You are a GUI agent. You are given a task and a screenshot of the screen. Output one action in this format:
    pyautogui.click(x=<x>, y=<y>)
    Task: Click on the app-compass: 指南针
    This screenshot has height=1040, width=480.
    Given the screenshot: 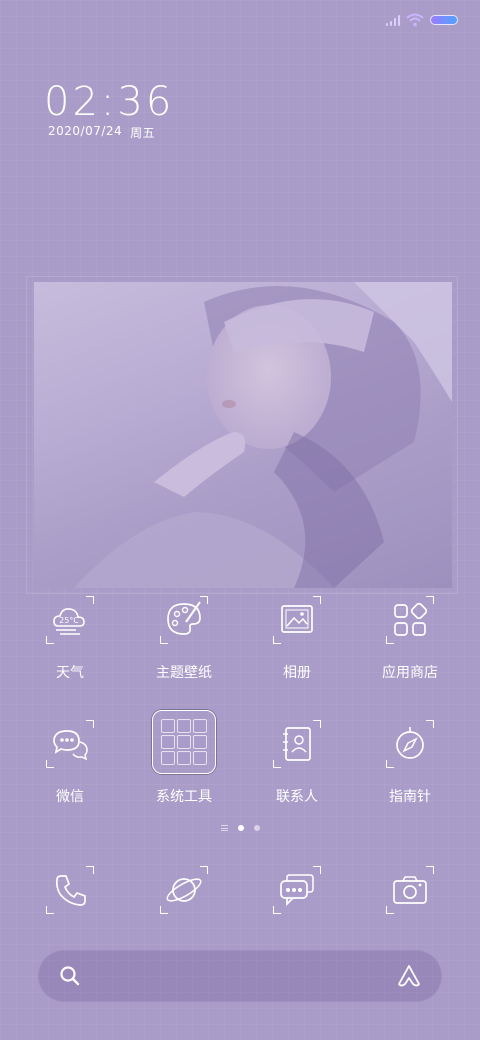 What is the action you would take?
    pyautogui.click(x=410, y=763)
    